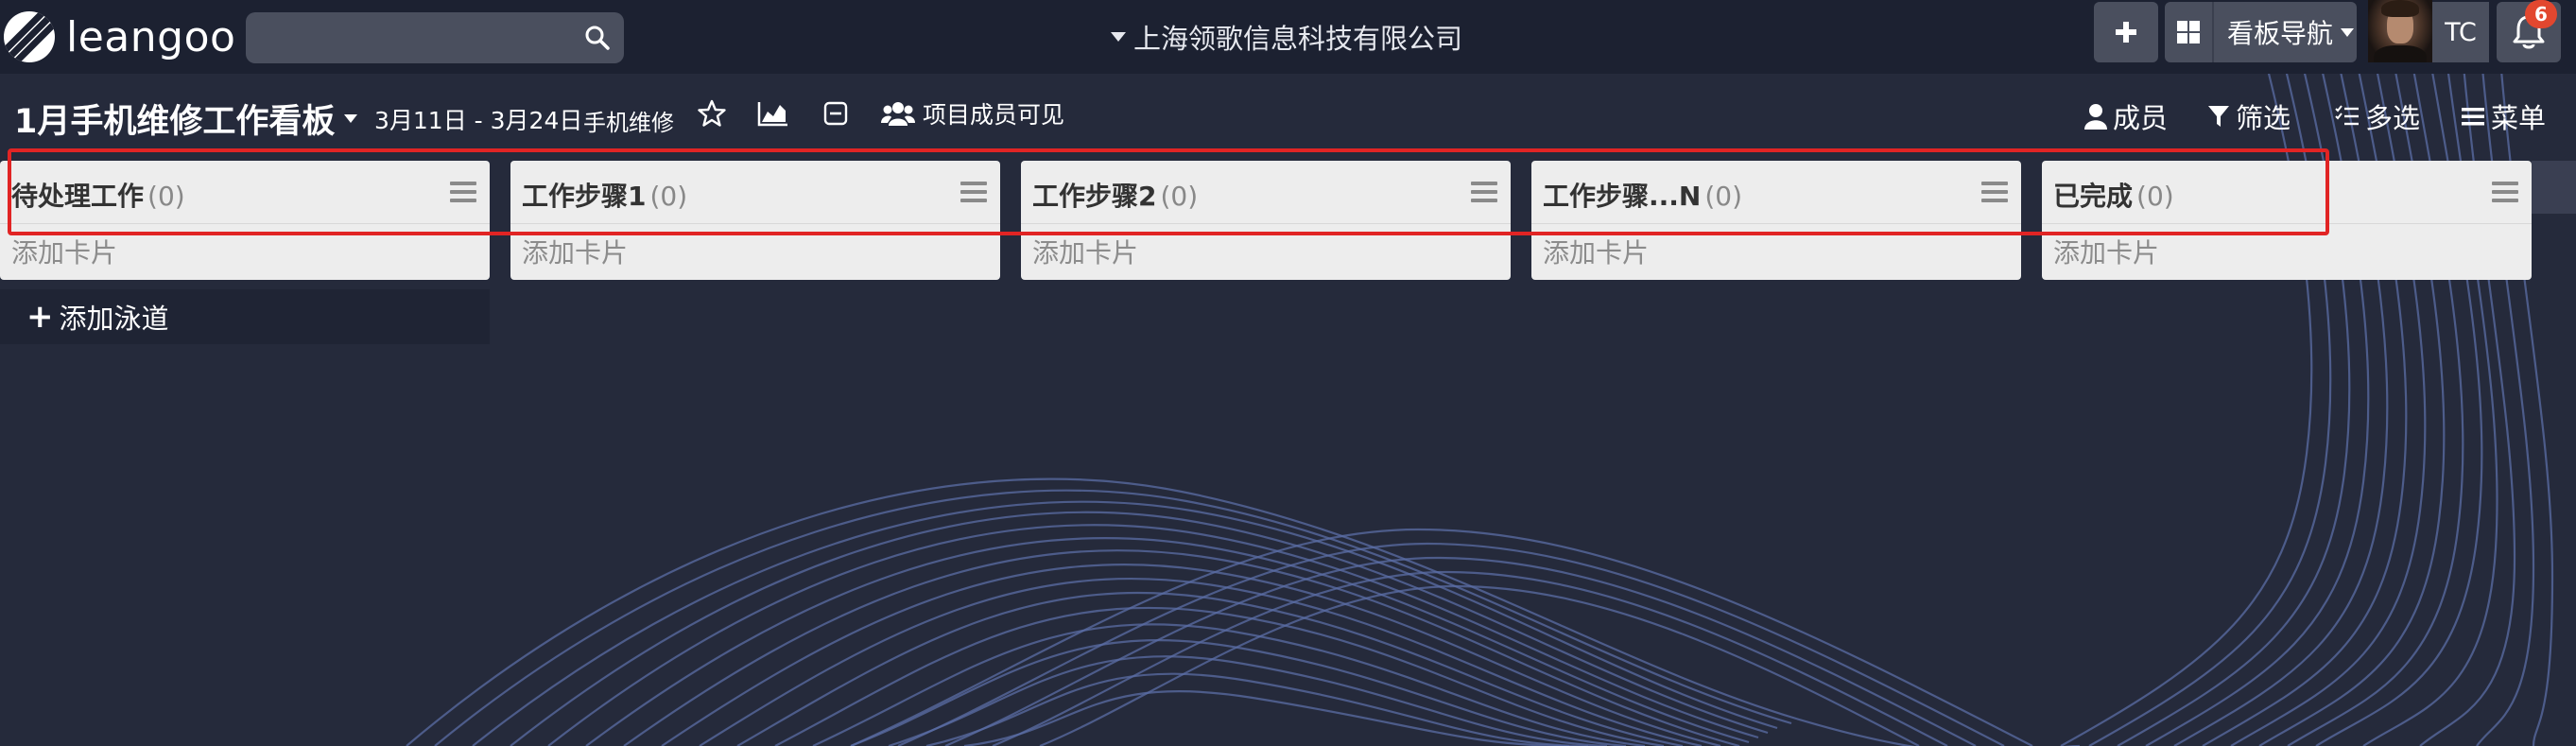 This screenshot has width=2576, height=746. What do you see at coordinates (2554, 187) in the screenshot?
I see `lane-overflow-strip` at bounding box center [2554, 187].